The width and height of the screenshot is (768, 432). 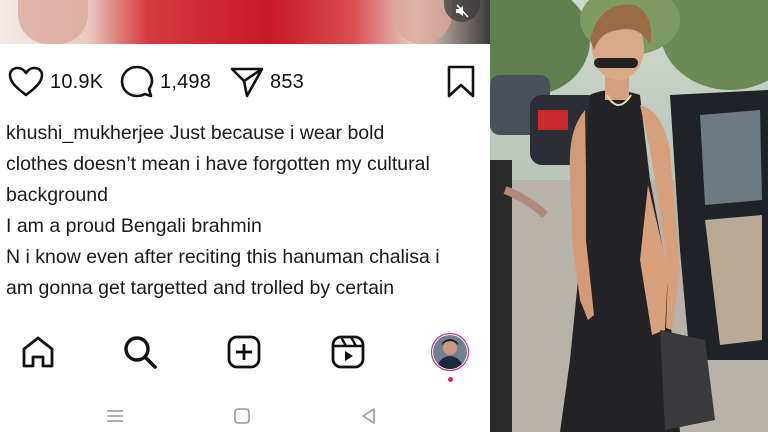 I want to click on menu-lines-icon, so click(x=115, y=416).